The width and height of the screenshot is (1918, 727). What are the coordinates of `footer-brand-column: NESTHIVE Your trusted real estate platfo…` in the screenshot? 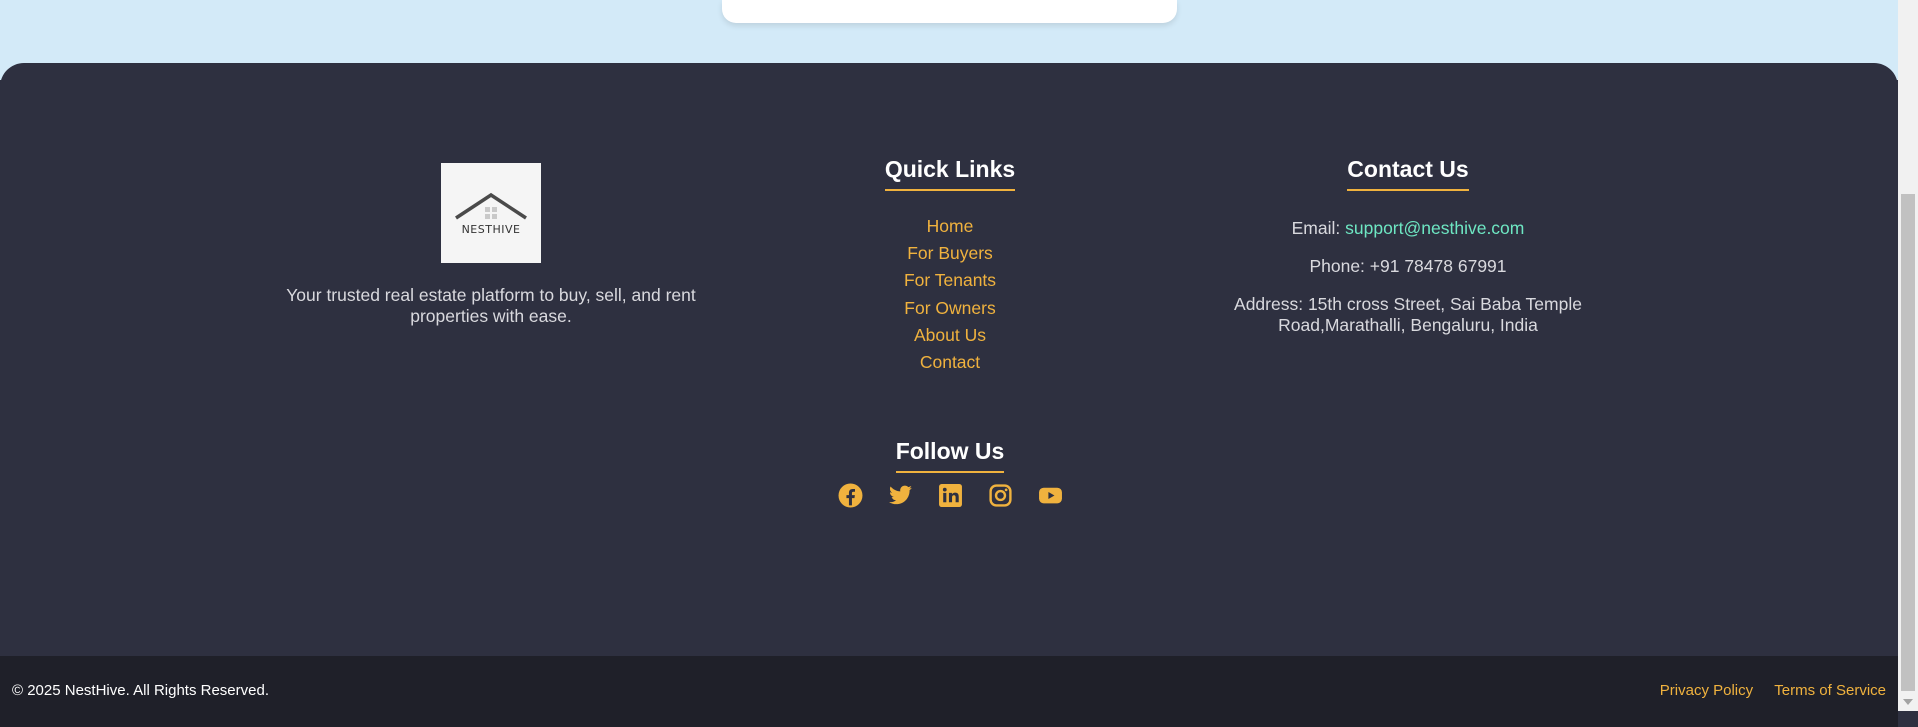 It's located at (491, 245).